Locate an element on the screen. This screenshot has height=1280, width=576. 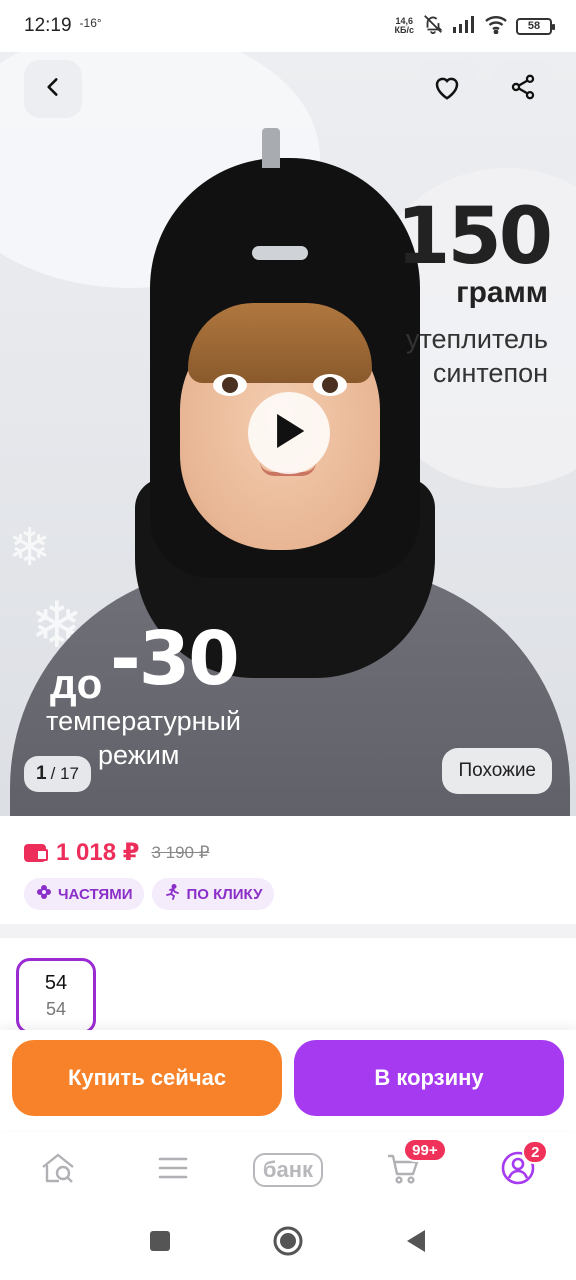
payment-chips: ЧАСТЯМИ ПО КЛИКУ is located at coordinates (149, 894).